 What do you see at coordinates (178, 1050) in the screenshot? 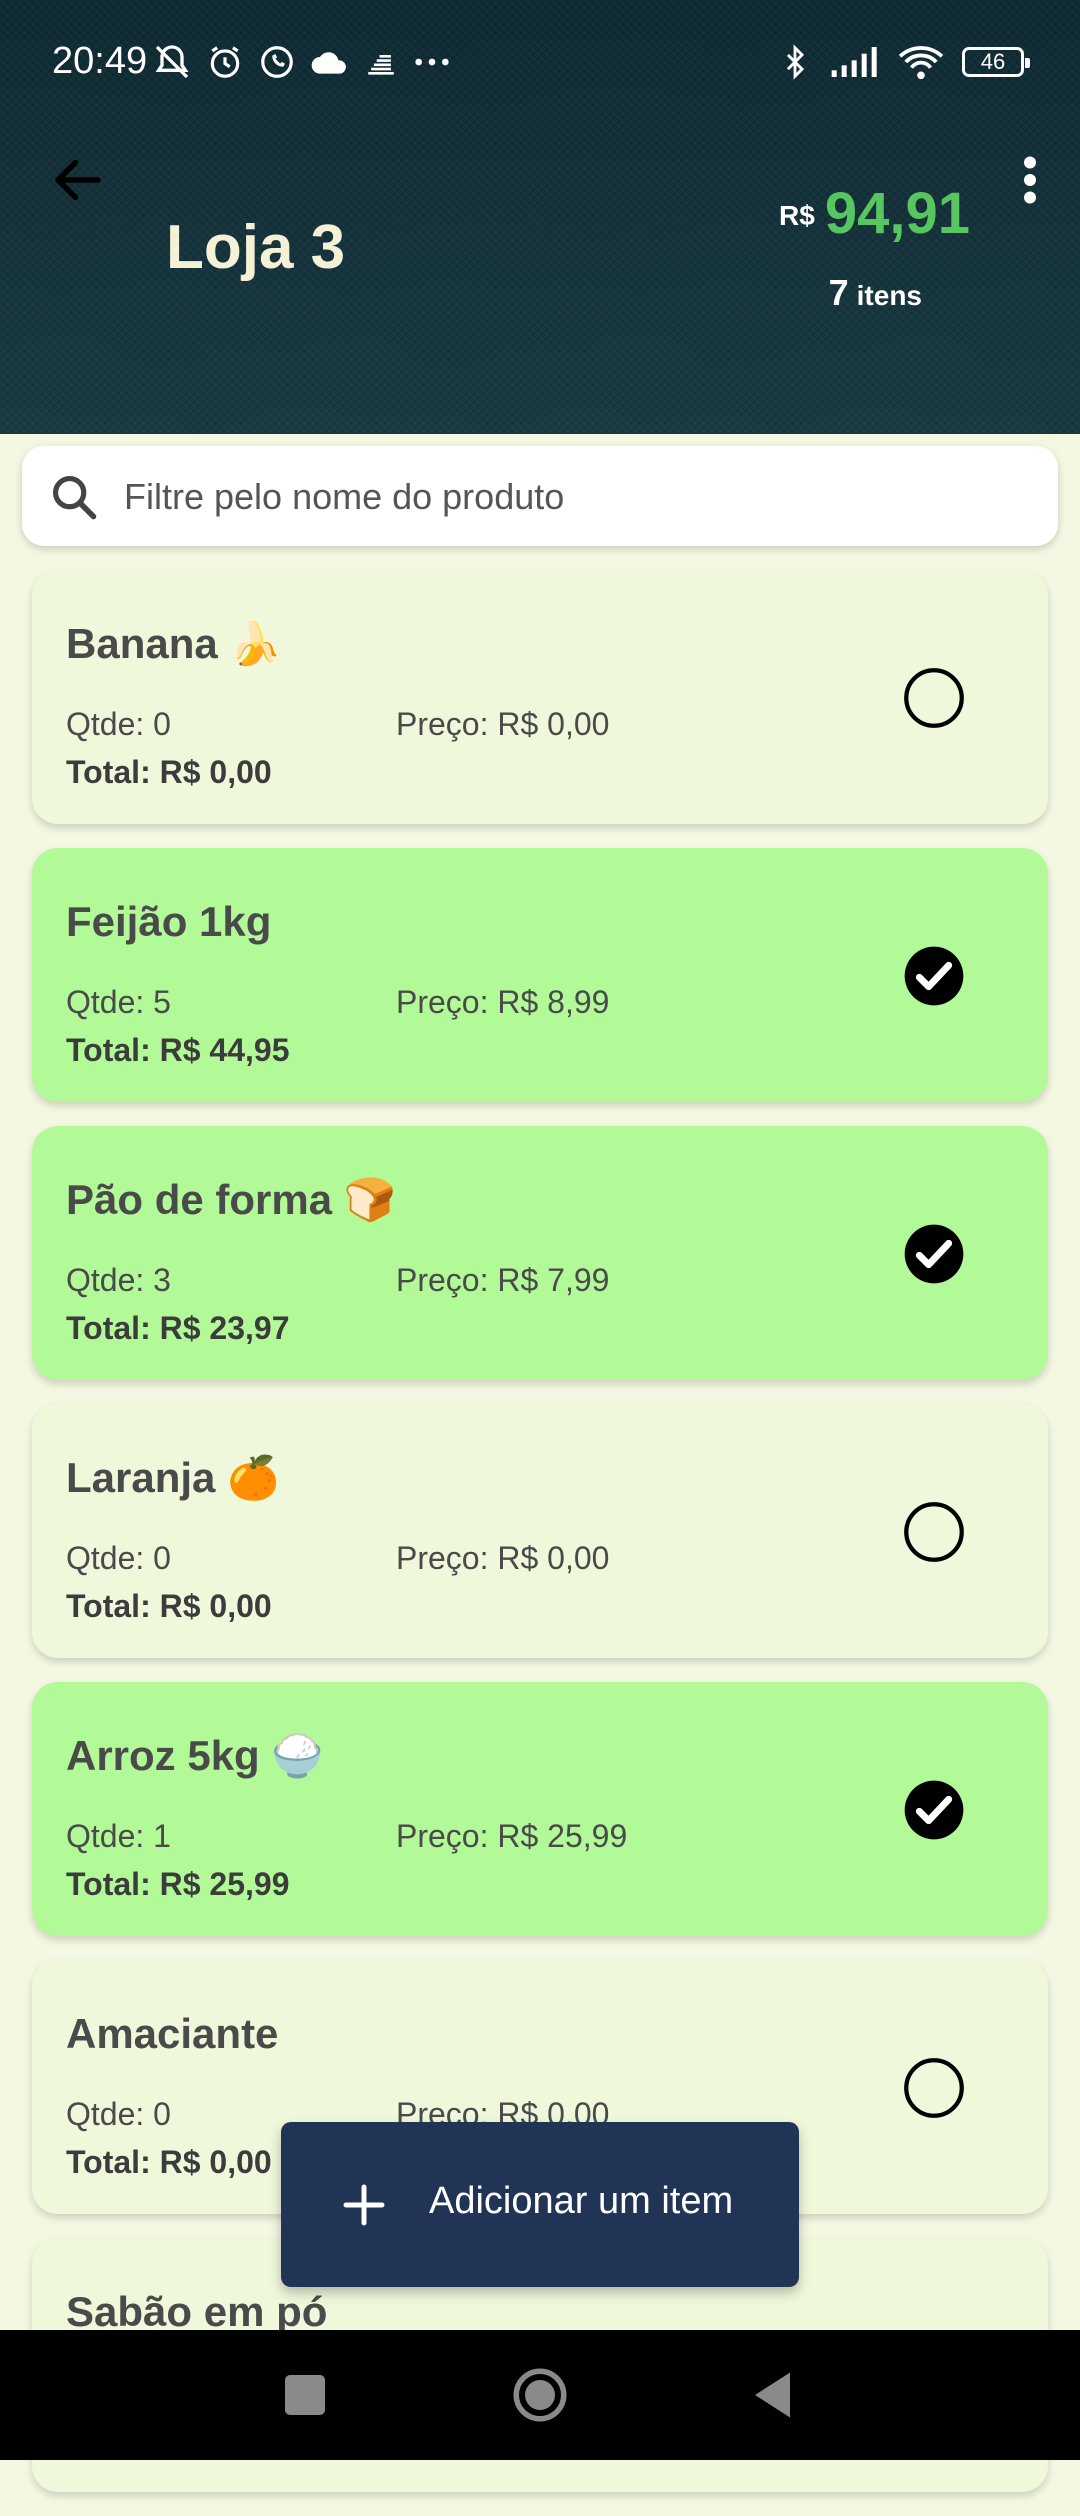
I see `item-total: Total: R$ 44,95` at bounding box center [178, 1050].